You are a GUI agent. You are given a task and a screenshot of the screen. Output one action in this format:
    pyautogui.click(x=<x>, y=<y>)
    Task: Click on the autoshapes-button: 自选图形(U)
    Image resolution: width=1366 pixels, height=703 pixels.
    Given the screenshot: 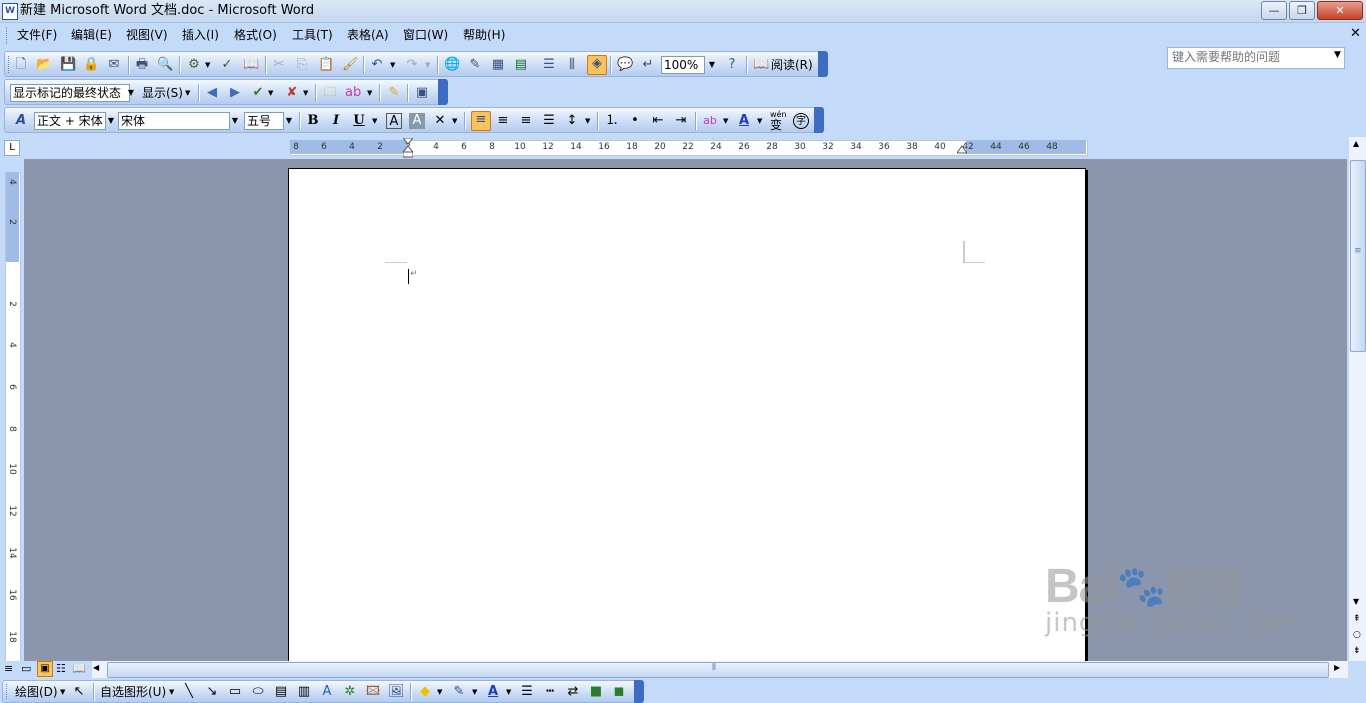 What is the action you would take?
    pyautogui.click(x=133, y=692)
    